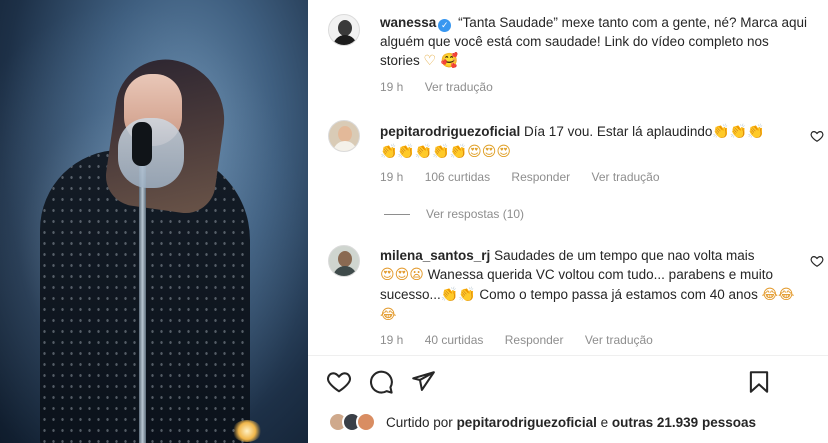  What do you see at coordinates (445, 25) in the screenshot?
I see `verified-badge-icon: ✓` at bounding box center [445, 25].